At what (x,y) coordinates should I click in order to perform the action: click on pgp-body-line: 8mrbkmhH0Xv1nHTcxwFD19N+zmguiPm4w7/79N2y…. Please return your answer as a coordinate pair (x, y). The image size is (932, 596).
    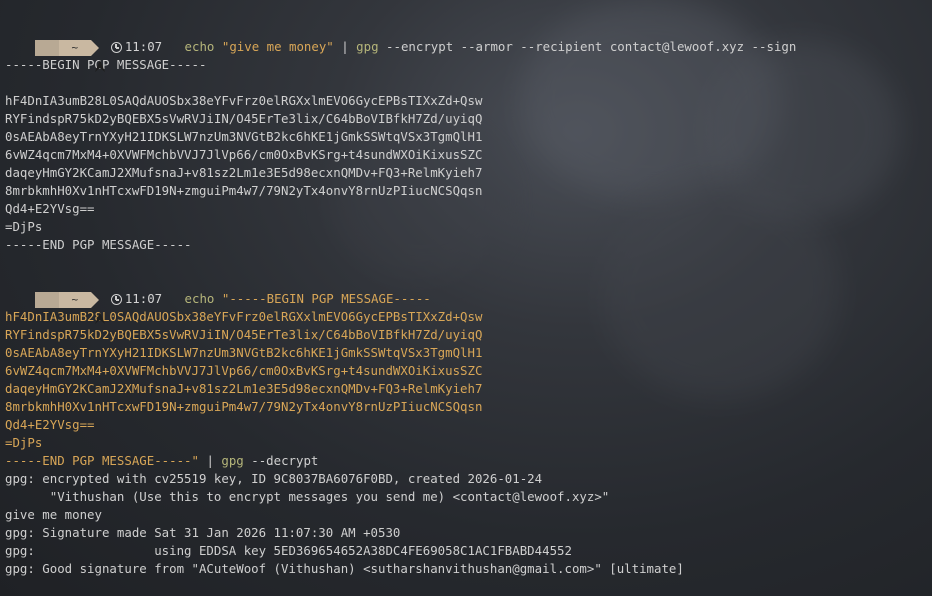
    Looking at the image, I should click on (244, 190).